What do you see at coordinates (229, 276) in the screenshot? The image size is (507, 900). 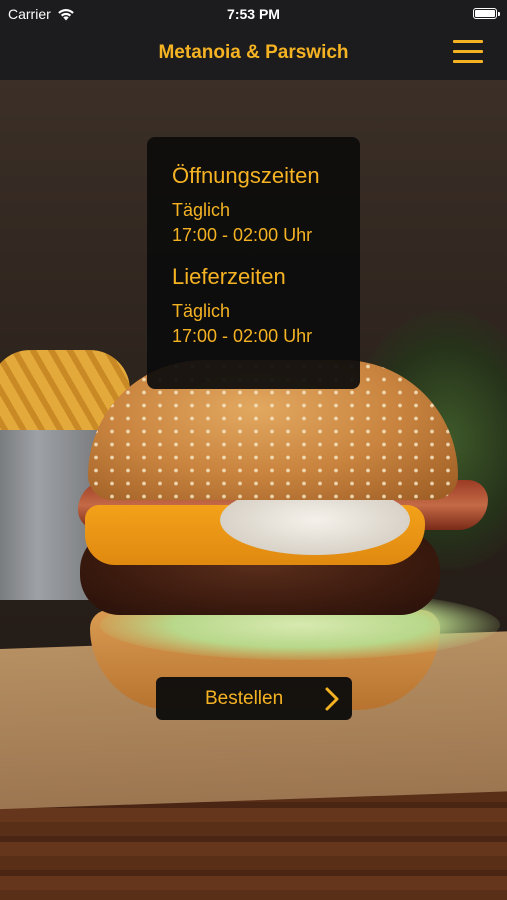 I see `delivery-hours-heading: Lieferzeiten` at bounding box center [229, 276].